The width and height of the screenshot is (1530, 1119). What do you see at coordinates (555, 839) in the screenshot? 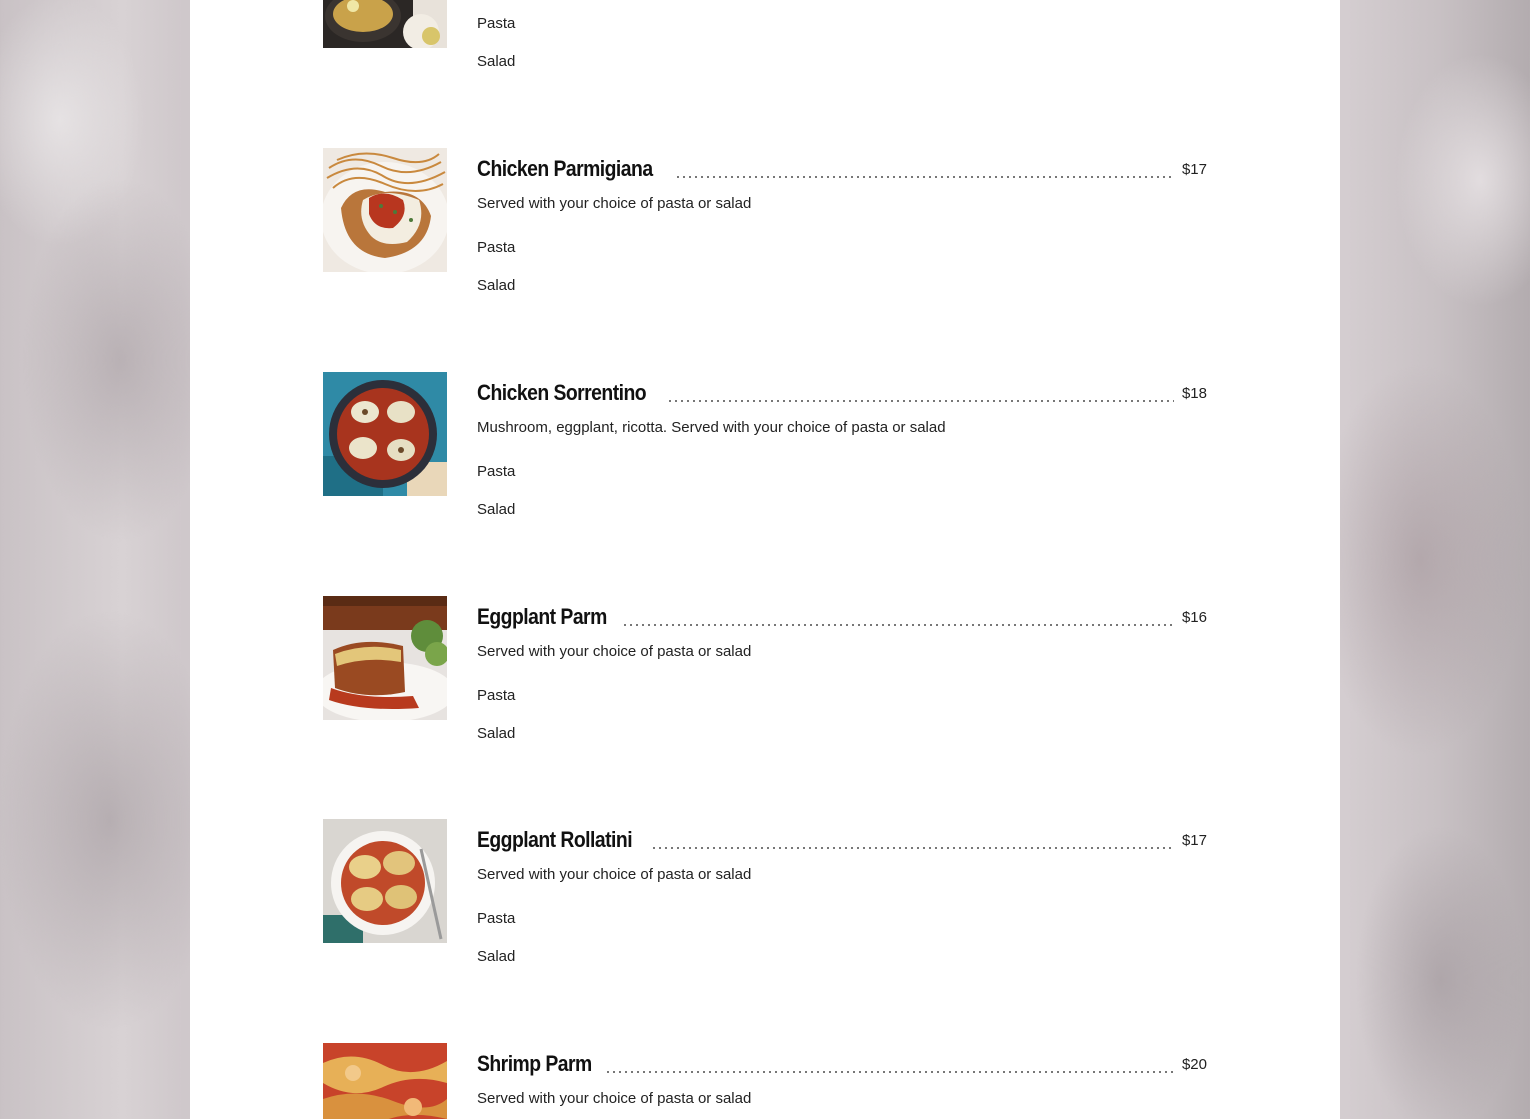
I see `menu-item-name: Eggplant Rollatini` at bounding box center [555, 839].